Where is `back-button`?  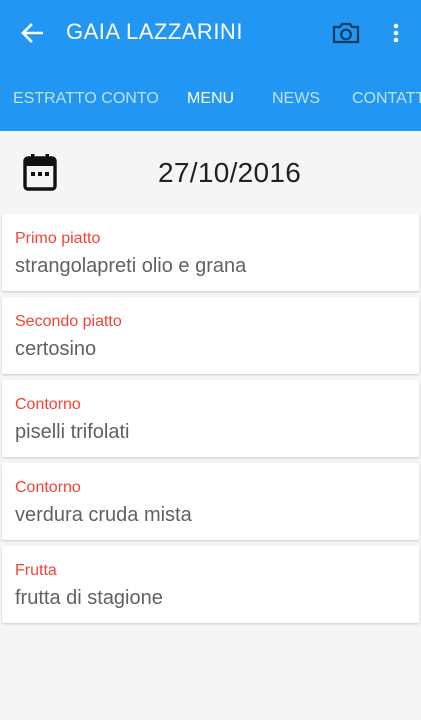 back-button is located at coordinates (32, 33).